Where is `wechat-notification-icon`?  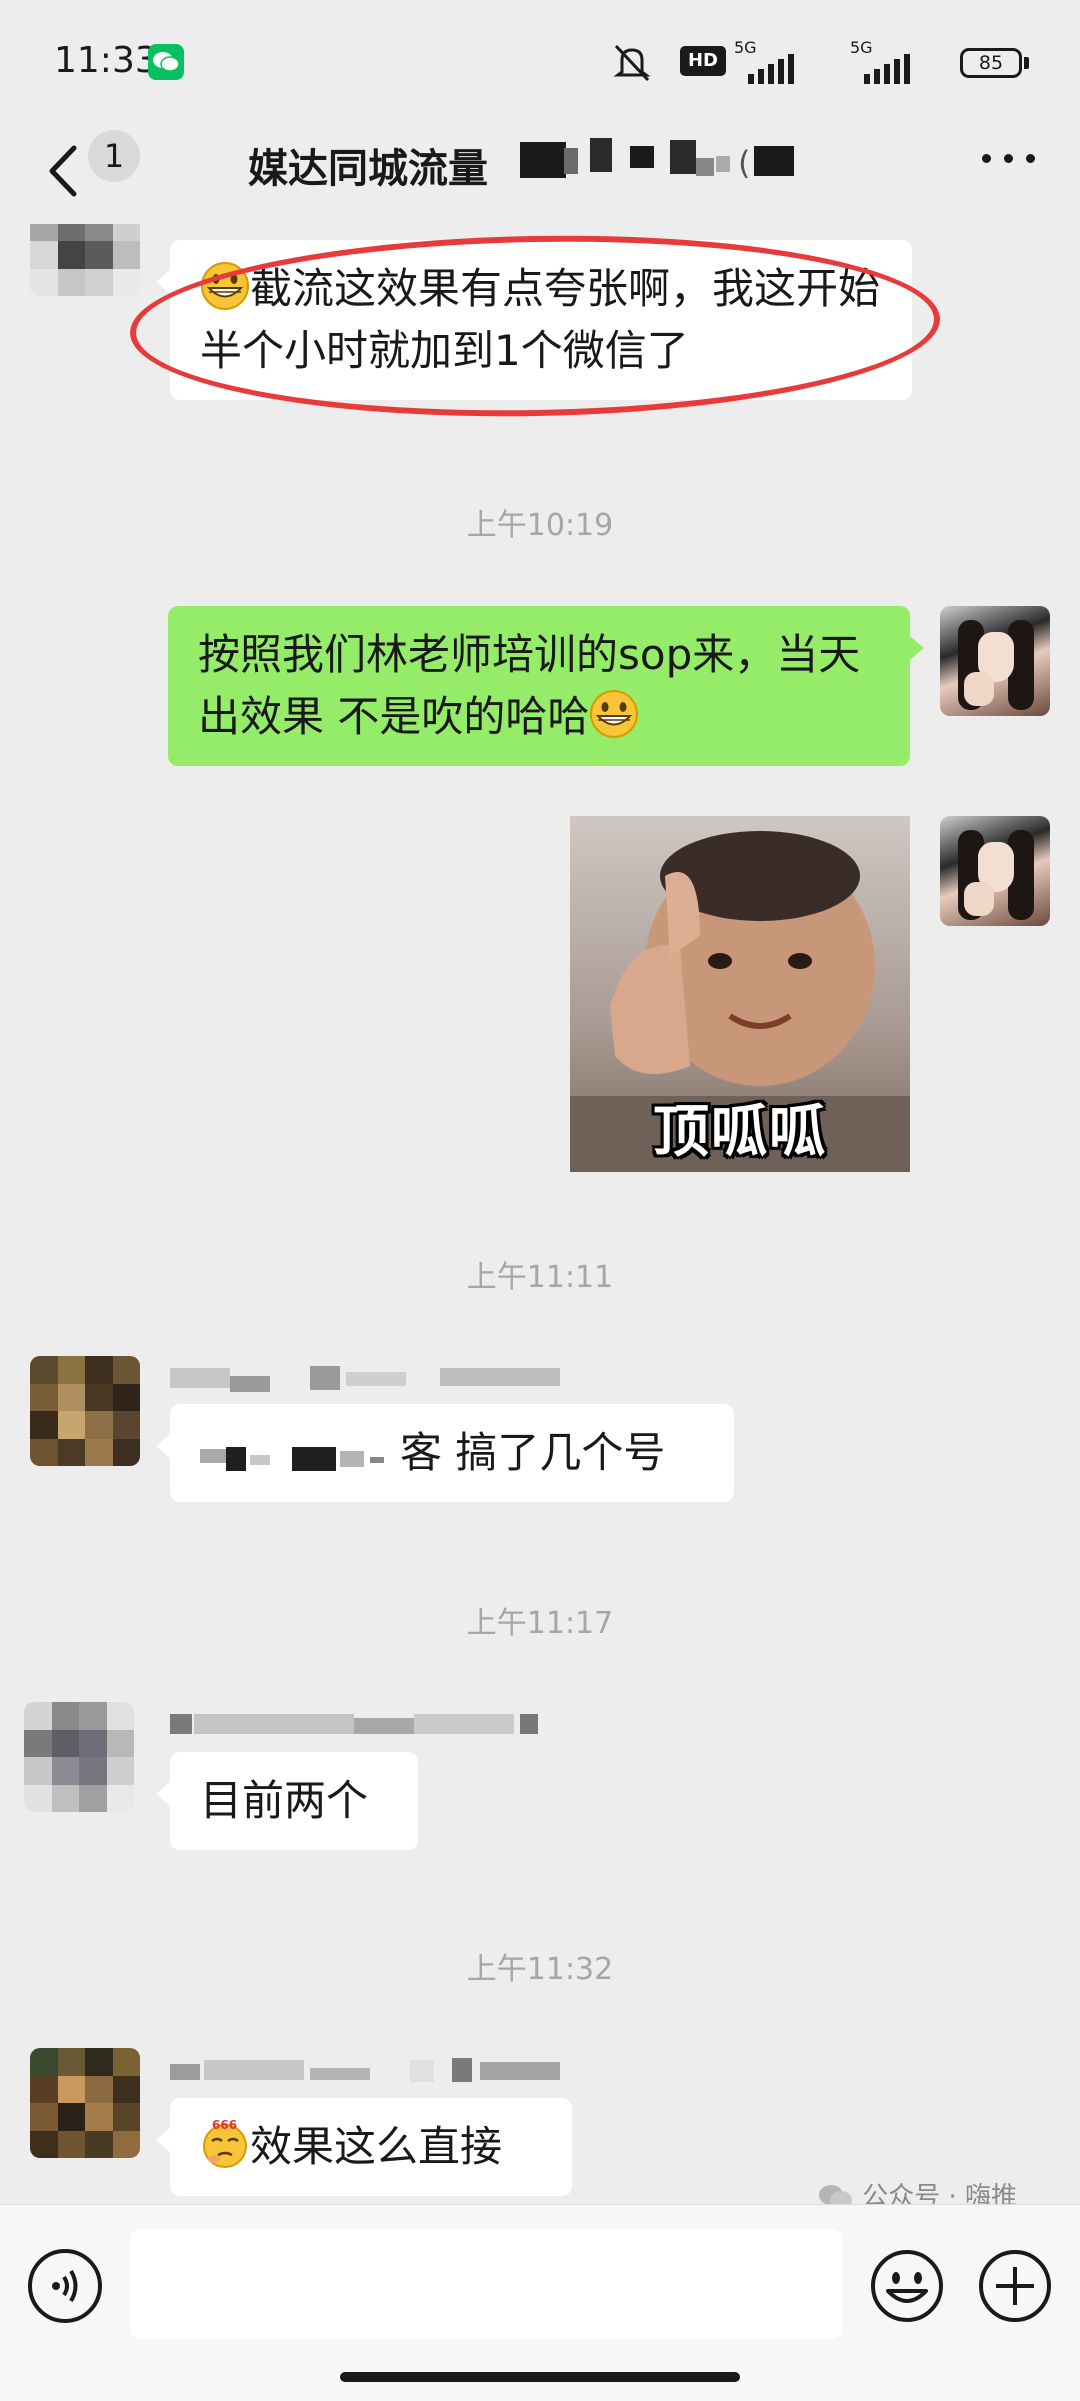
wechat-notification-icon is located at coordinates (166, 62).